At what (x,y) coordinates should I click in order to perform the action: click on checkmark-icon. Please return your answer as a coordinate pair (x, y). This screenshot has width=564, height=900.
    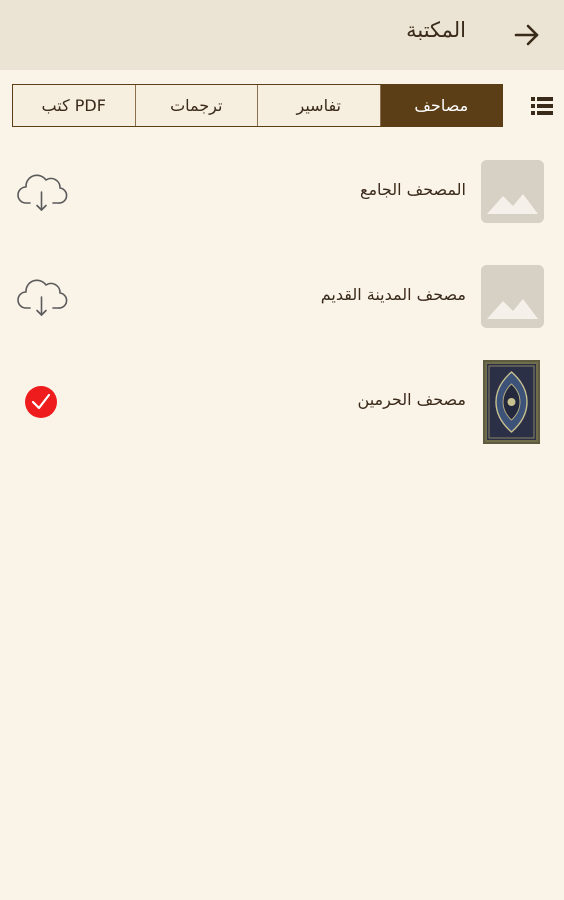
    Looking at the image, I should click on (42, 402).